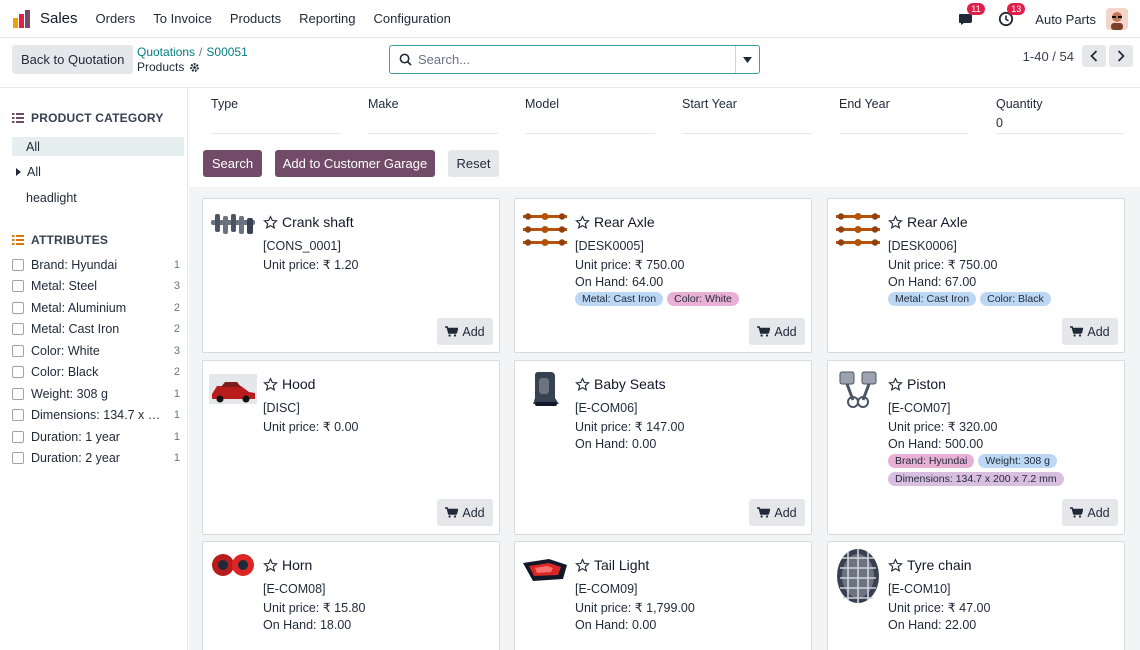 The image size is (1140, 650). I want to click on product-tags: Metal: Cast Iron Color: White, so click(691, 299).